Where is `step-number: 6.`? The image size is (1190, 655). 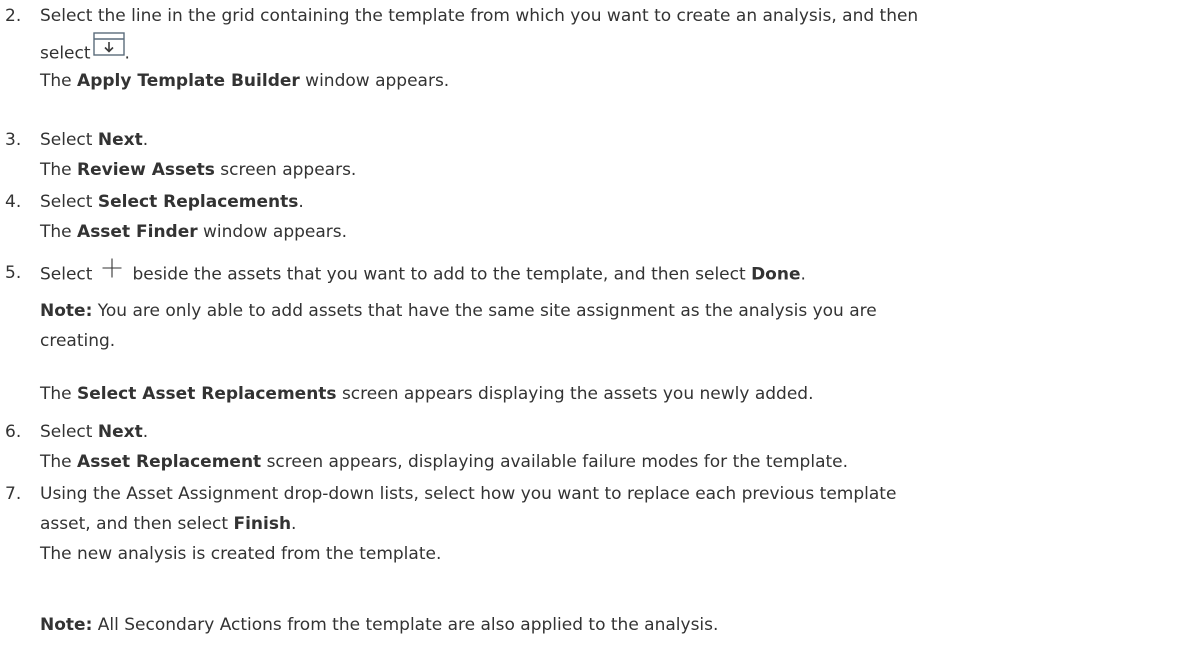 step-number: 6. is located at coordinates (13, 432).